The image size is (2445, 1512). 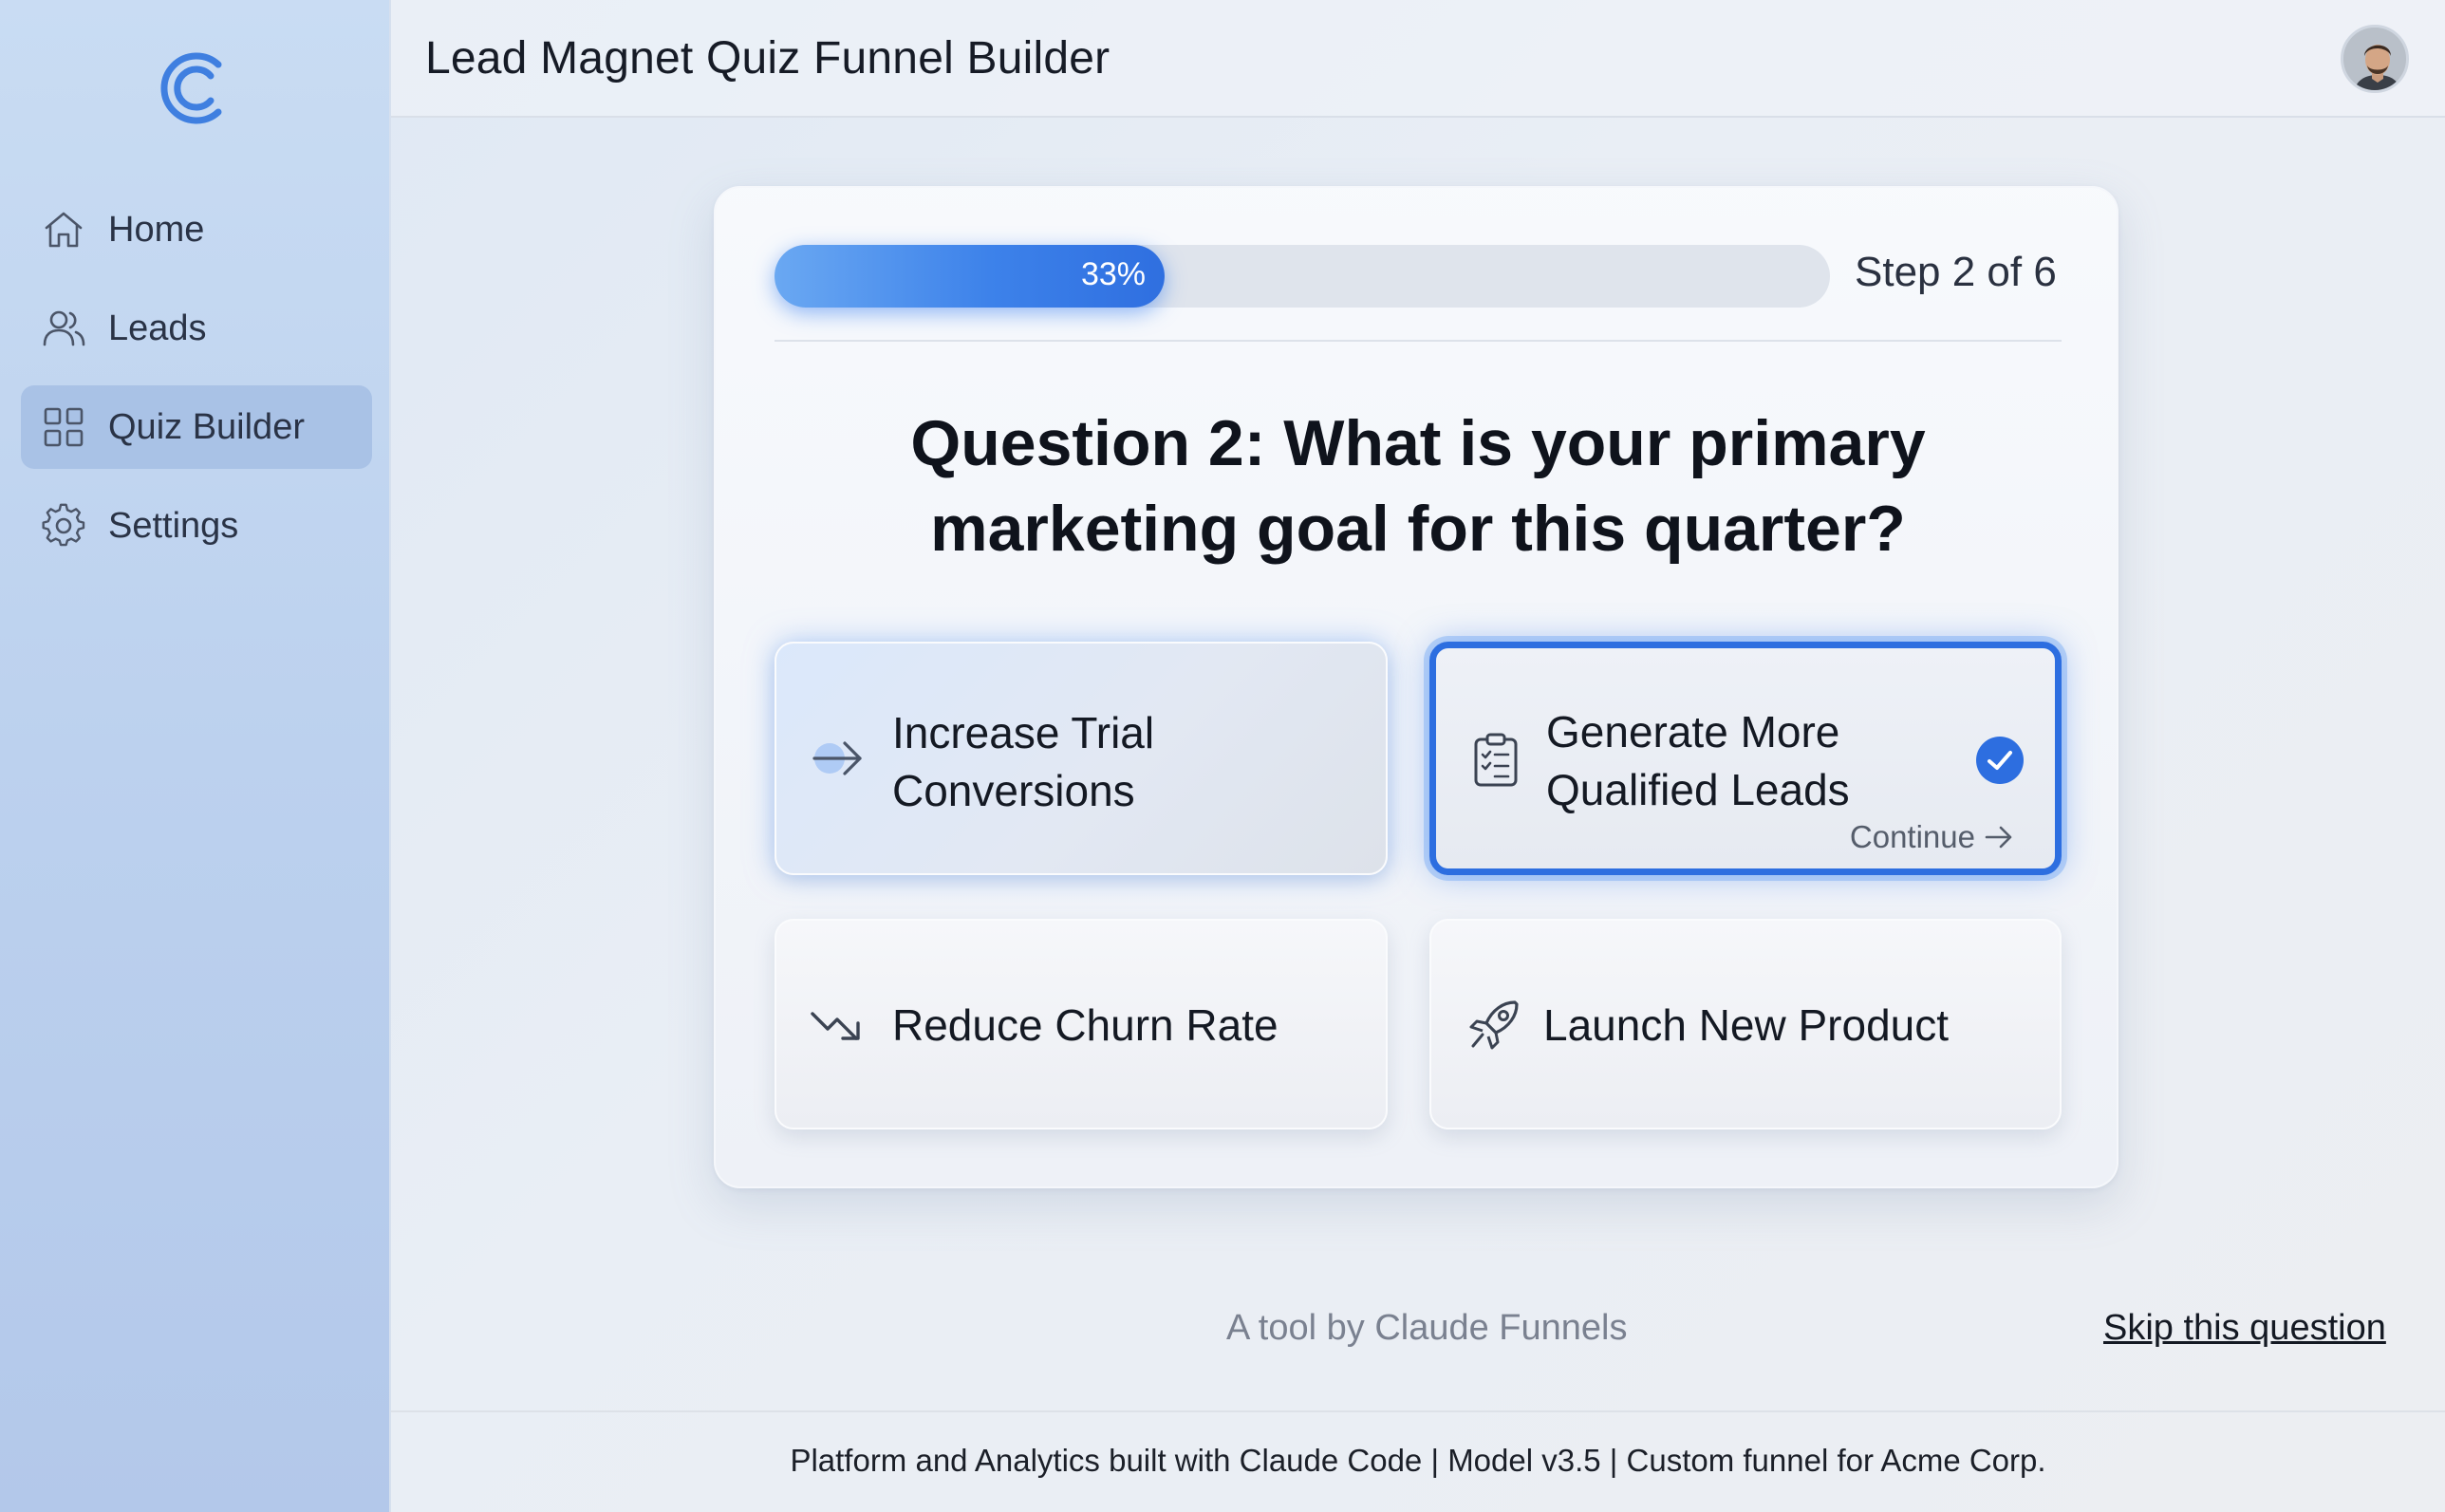 I want to click on users-icon, so click(x=64, y=328).